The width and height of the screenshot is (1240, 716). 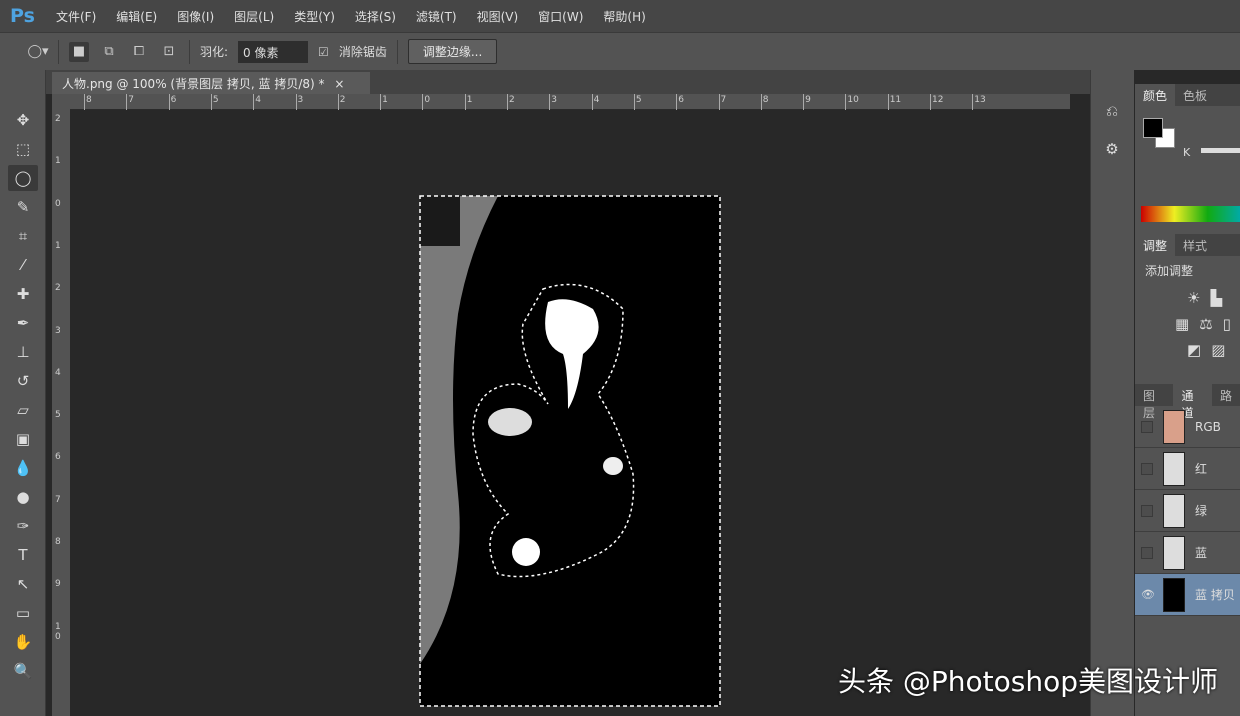 What do you see at coordinates (23, 149) in the screenshot?
I see `marquee-tool-icon: ⬚` at bounding box center [23, 149].